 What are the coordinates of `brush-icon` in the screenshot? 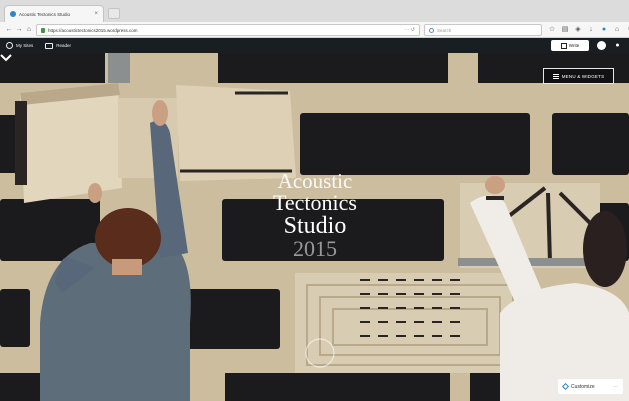 It's located at (565, 386).